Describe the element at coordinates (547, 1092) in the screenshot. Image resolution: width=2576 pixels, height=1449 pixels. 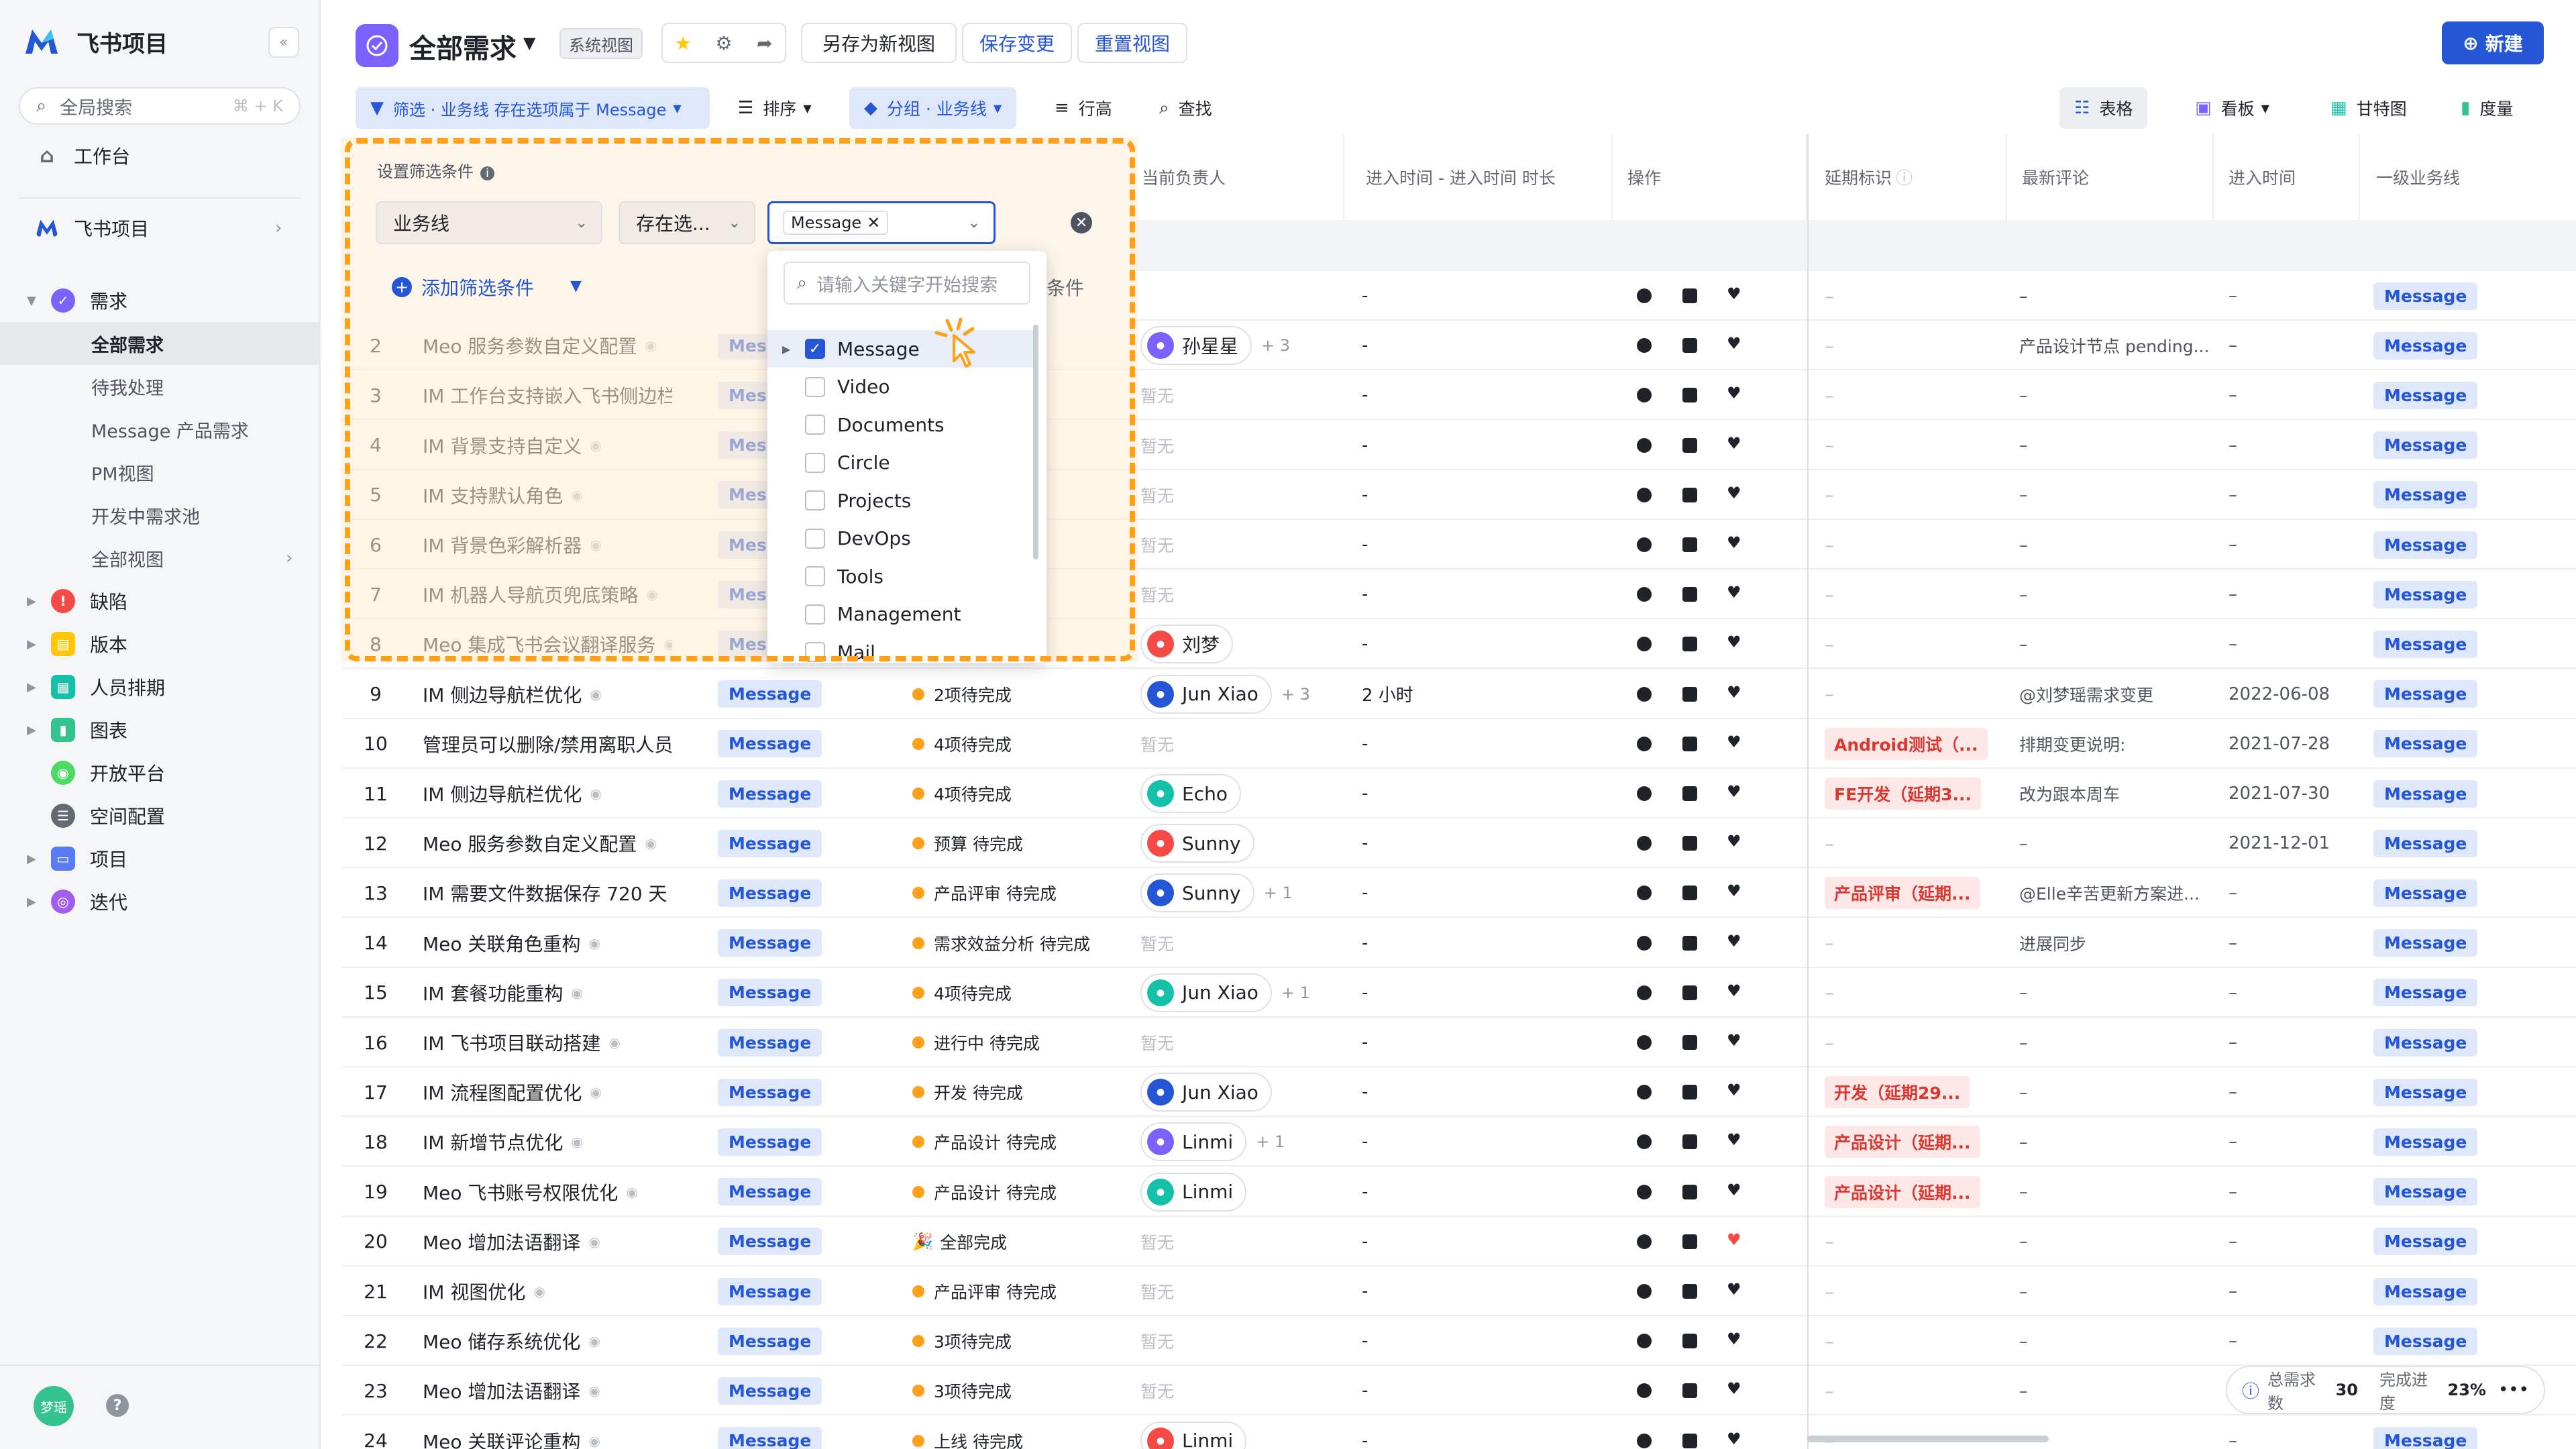
I see `requirement-title: IM 流程图配置优化 ◉` at that location.